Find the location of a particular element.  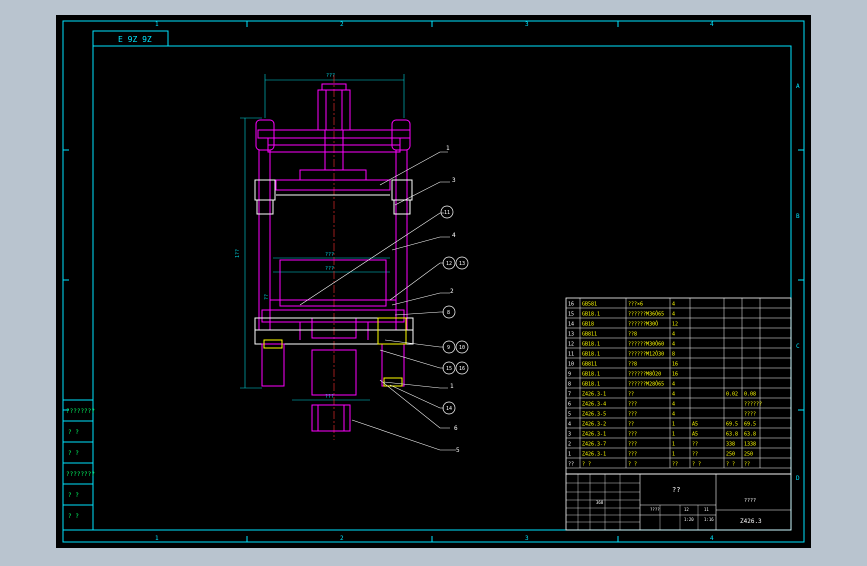

balloon-3: 3 is located at coordinates (454, 180).